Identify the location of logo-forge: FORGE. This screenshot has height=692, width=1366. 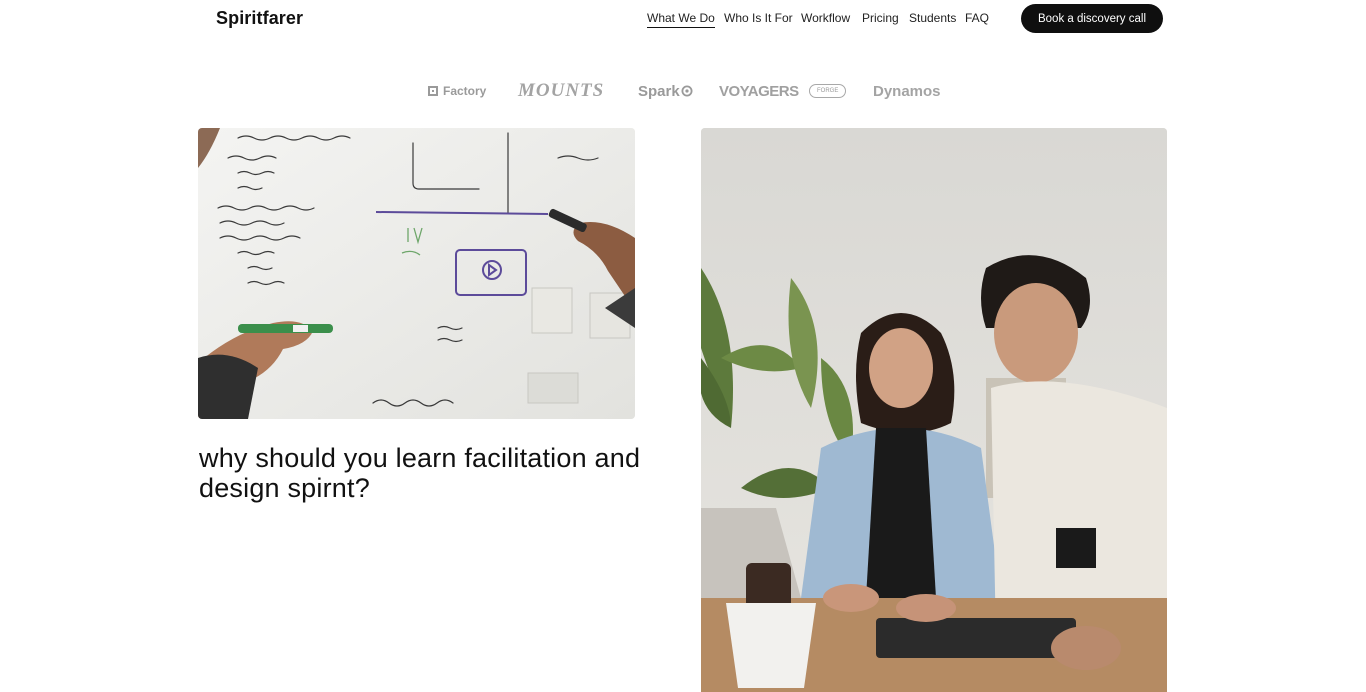
(828, 91).